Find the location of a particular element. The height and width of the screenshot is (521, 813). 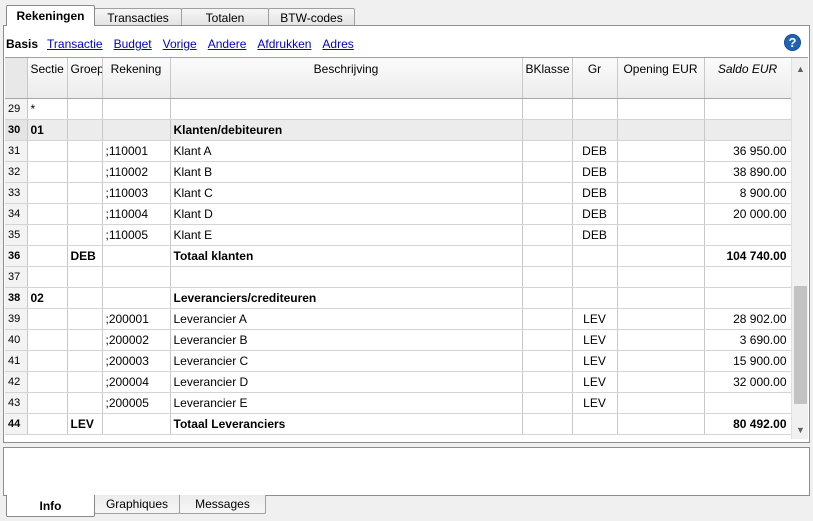

table-row: 39 ;200001 Leverancier A LEV 28 902.00 is located at coordinates (398, 319).